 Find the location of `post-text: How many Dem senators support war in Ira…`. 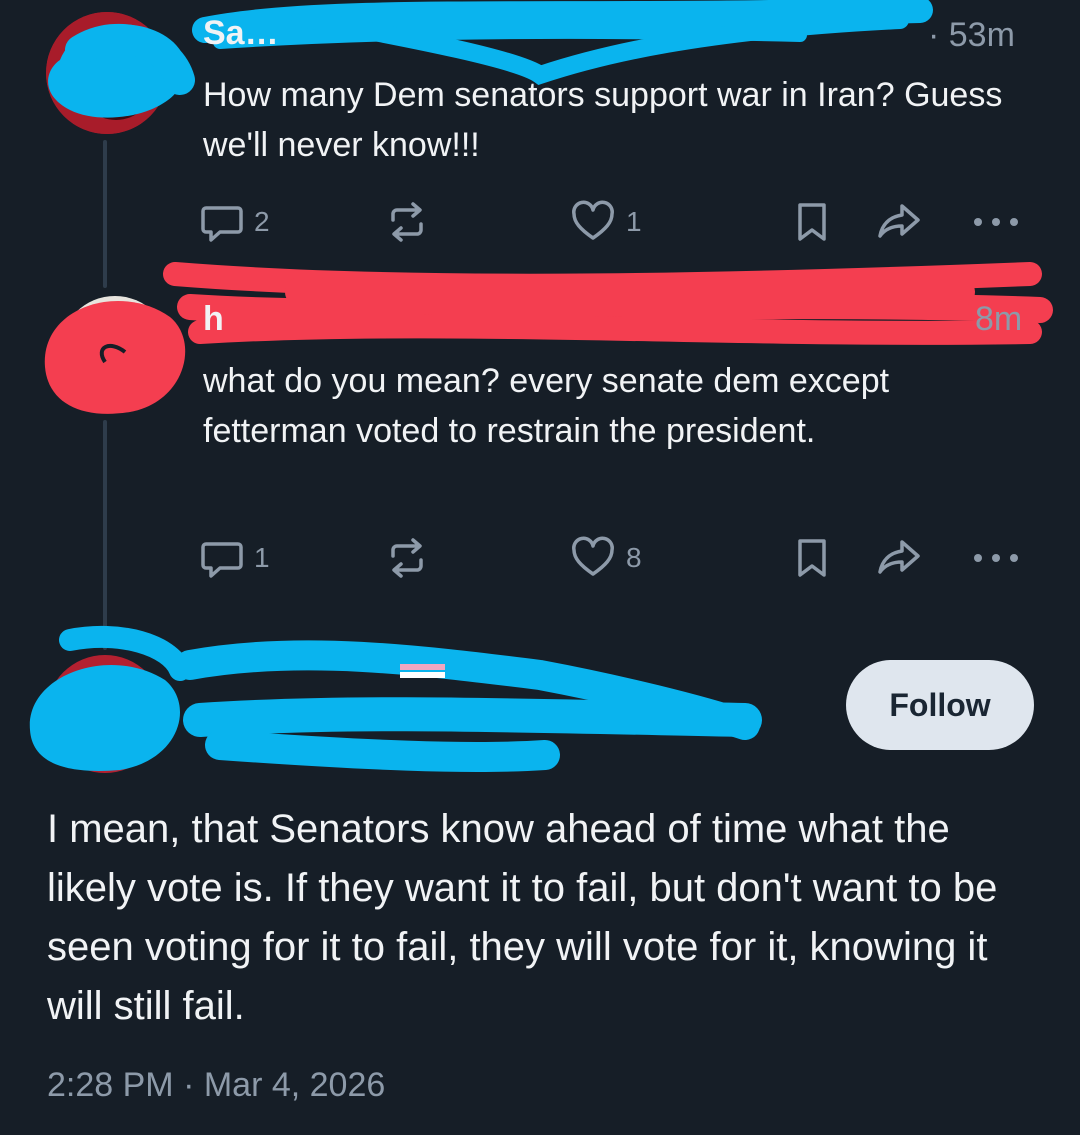

post-text: How many Dem senators support war in Ira… is located at coordinates (603, 120).